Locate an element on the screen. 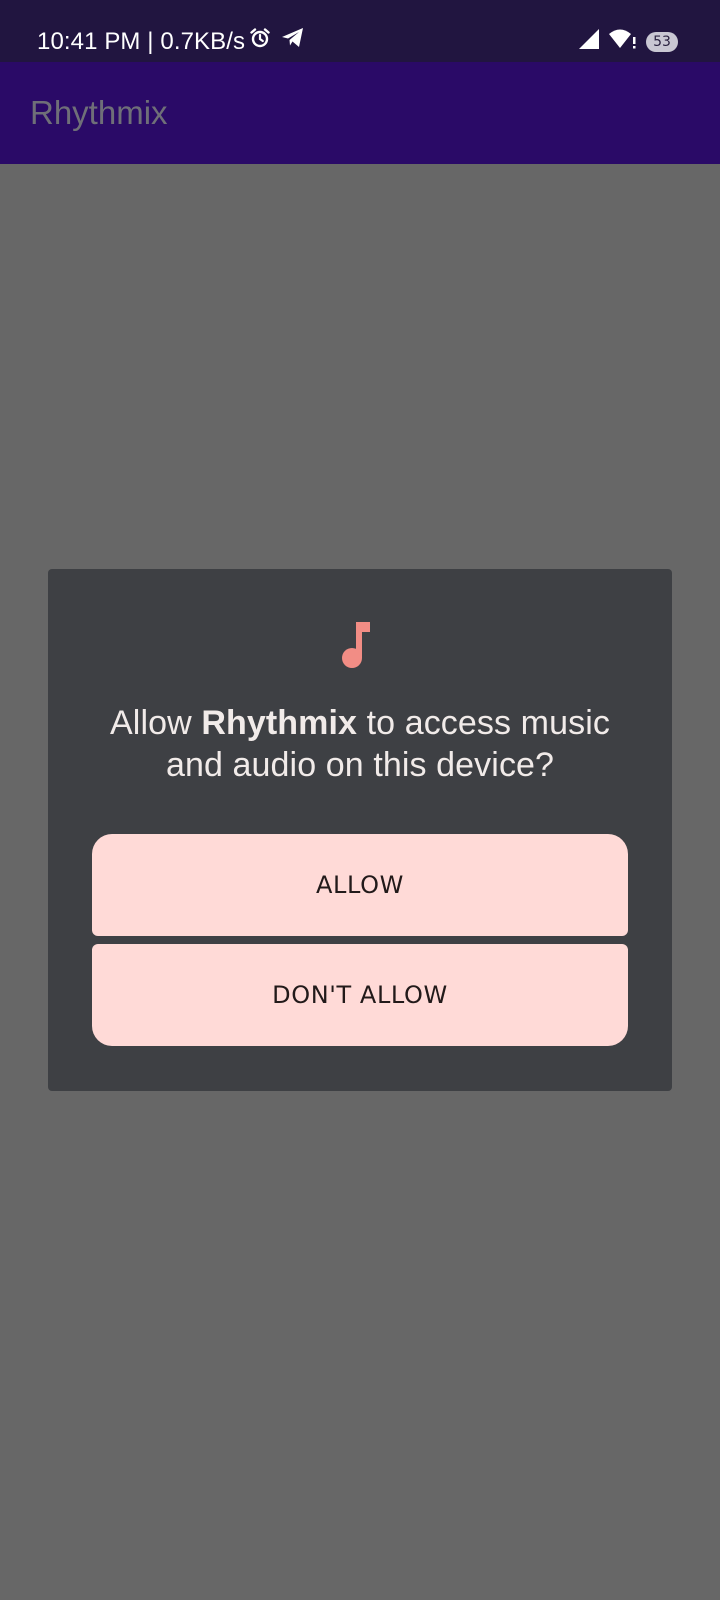  status-bar: 10:41 PM | 0.7KB/s 53 is located at coordinates (360, 31).